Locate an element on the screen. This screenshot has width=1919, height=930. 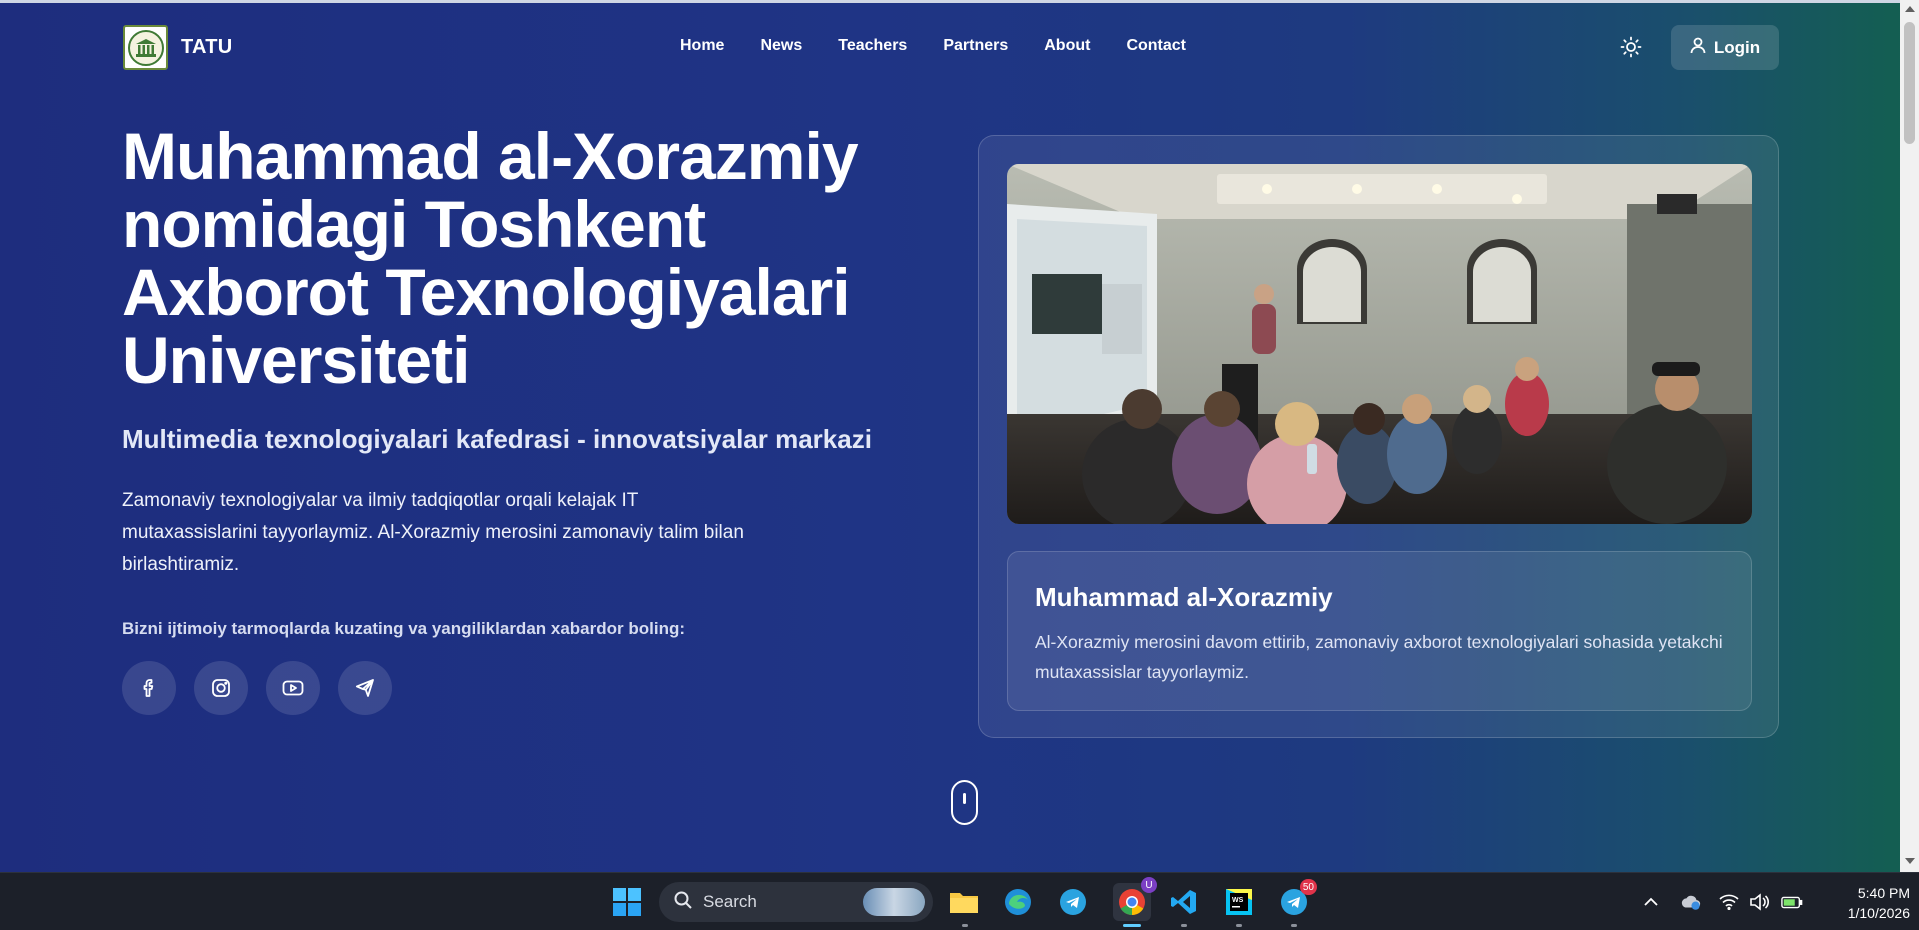
edge-icon is located at coordinates (1018, 902).